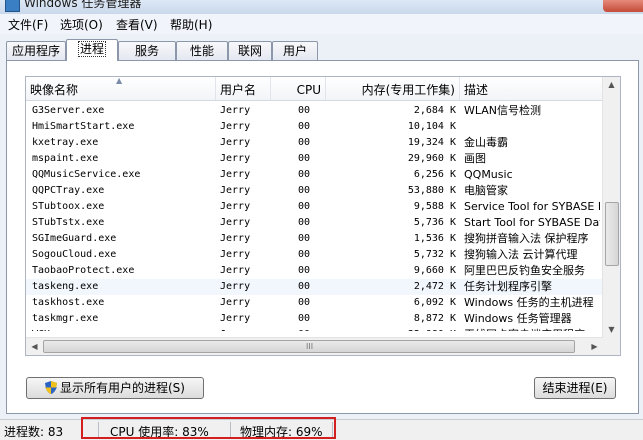 The width and height of the screenshot is (643, 440). What do you see at coordinates (295, 50) in the screenshot?
I see `tab-users: 用户` at bounding box center [295, 50].